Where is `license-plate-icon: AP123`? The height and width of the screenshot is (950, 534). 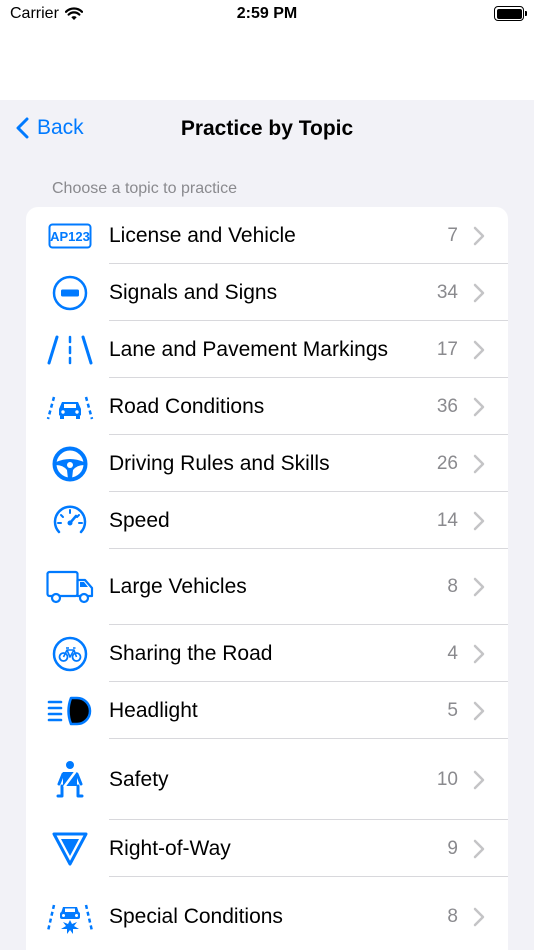 license-plate-icon: AP123 is located at coordinates (70, 236).